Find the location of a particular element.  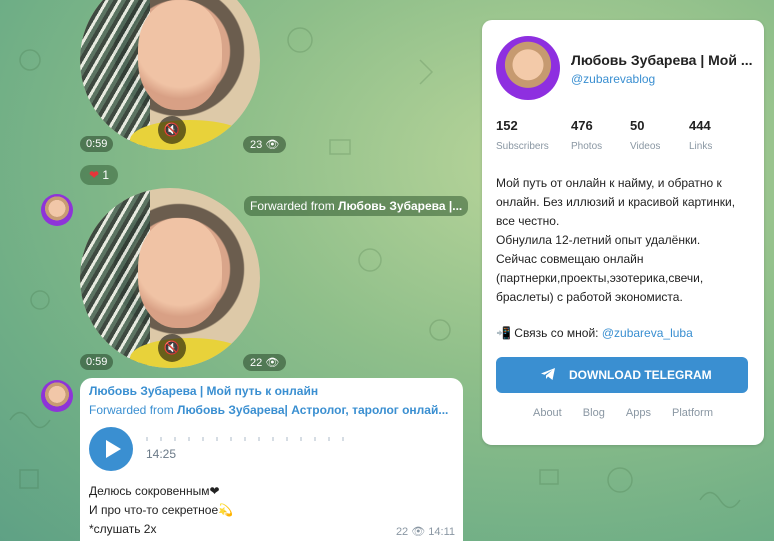

stat-value: 476 is located at coordinates (582, 125).